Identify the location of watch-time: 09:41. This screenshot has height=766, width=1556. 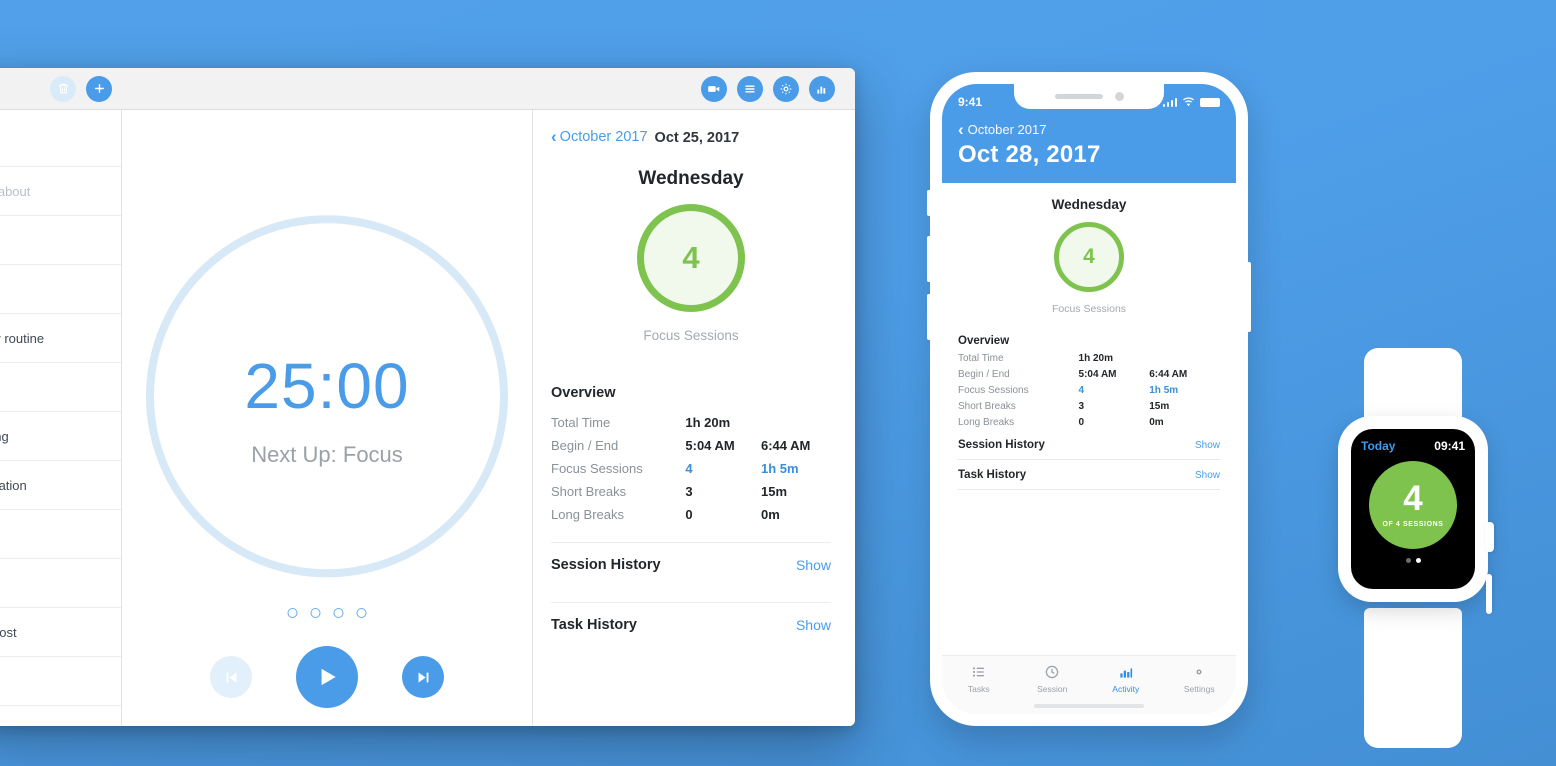
(1449, 446).